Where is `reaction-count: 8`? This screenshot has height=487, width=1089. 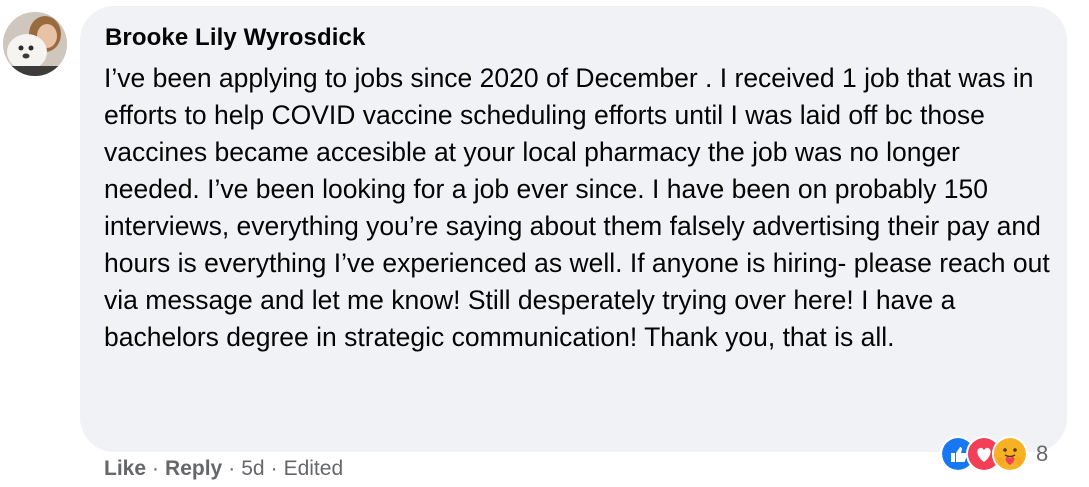
reaction-count: 8 is located at coordinates (1042, 453).